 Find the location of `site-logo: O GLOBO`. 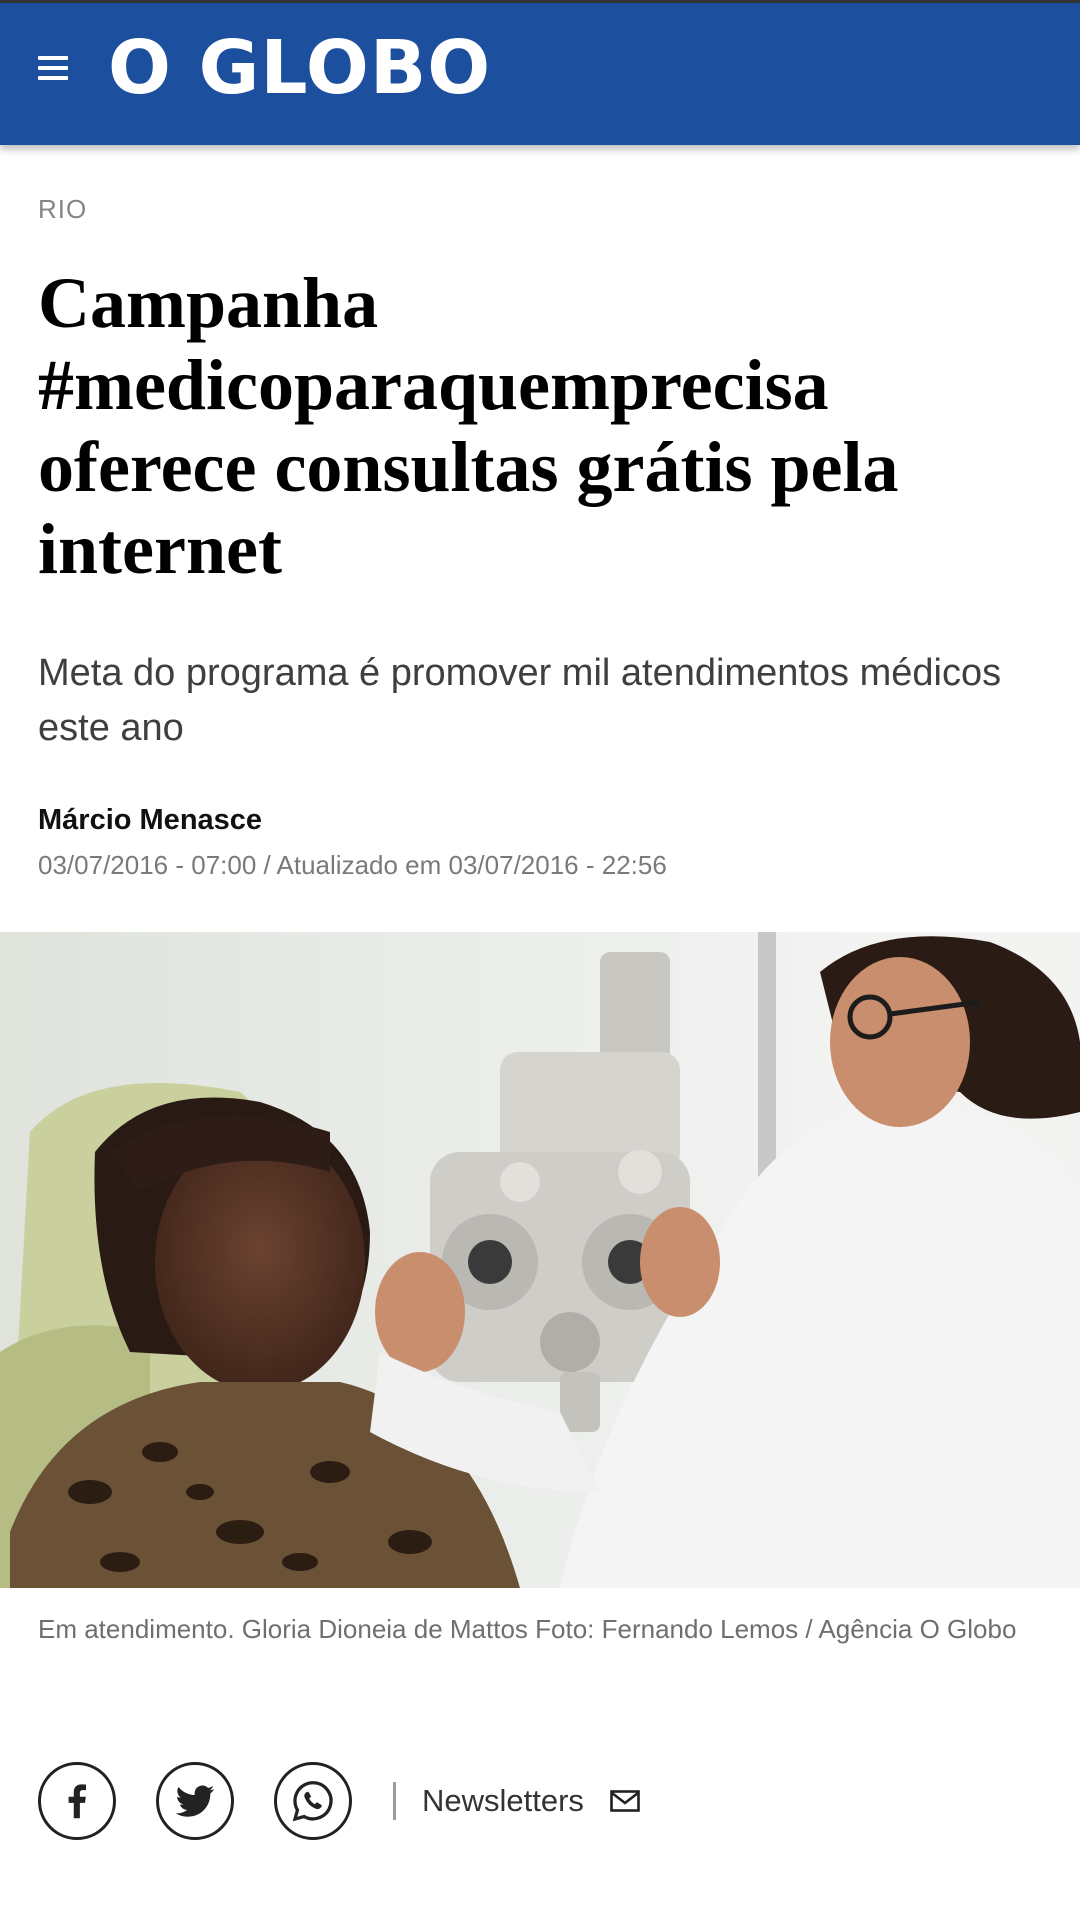

site-logo: O GLOBO is located at coordinates (299, 68).